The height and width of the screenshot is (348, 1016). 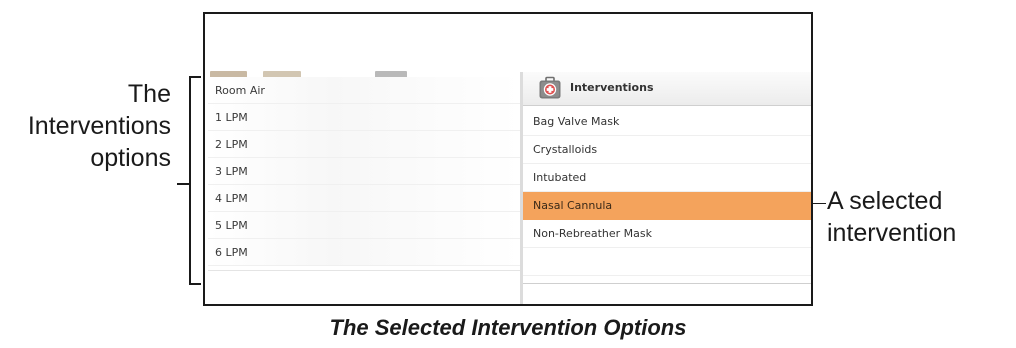 I want to click on selected-list-item: Nasal Cannula, so click(x=667, y=206).